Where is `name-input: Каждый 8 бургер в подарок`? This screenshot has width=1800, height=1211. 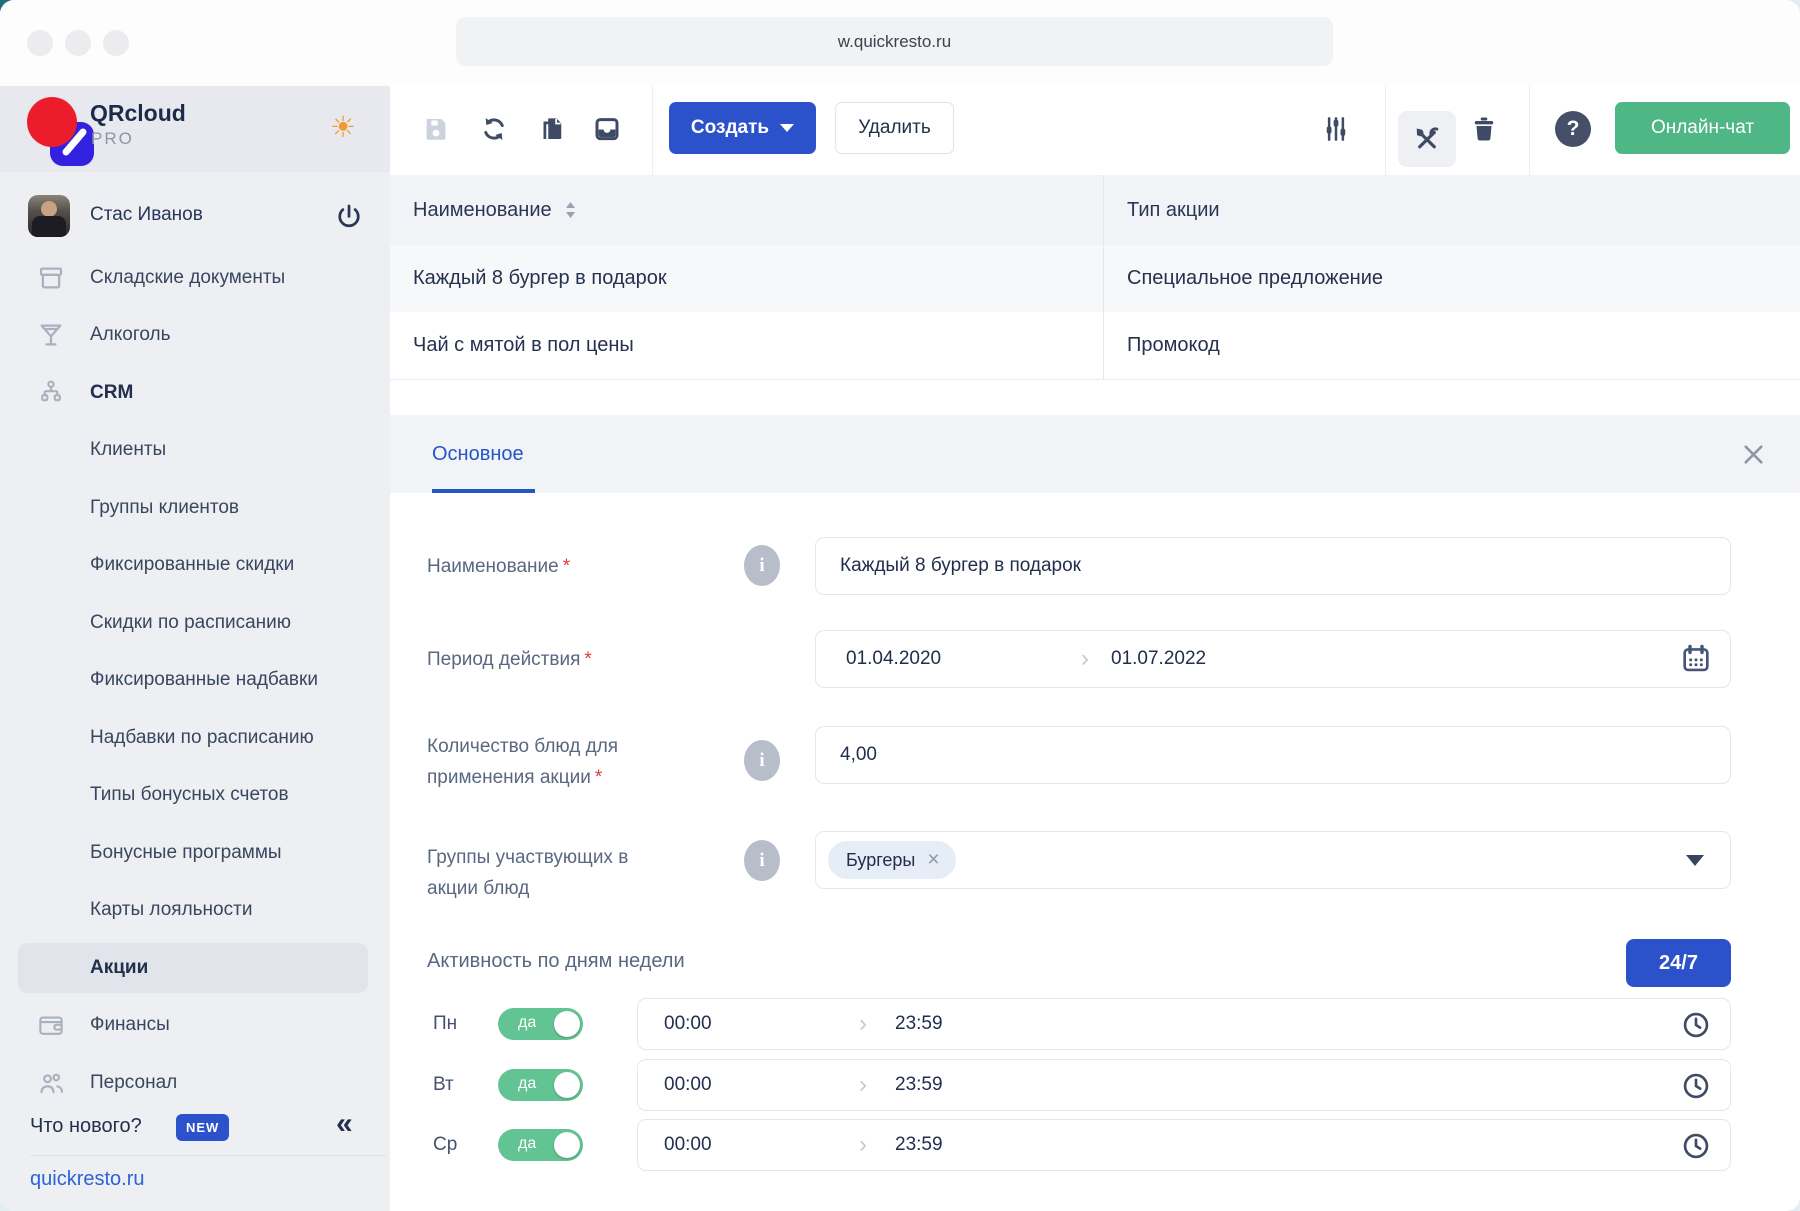
name-input: Каждый 8 бургер в подарок is located at coordinates (1273, 566).